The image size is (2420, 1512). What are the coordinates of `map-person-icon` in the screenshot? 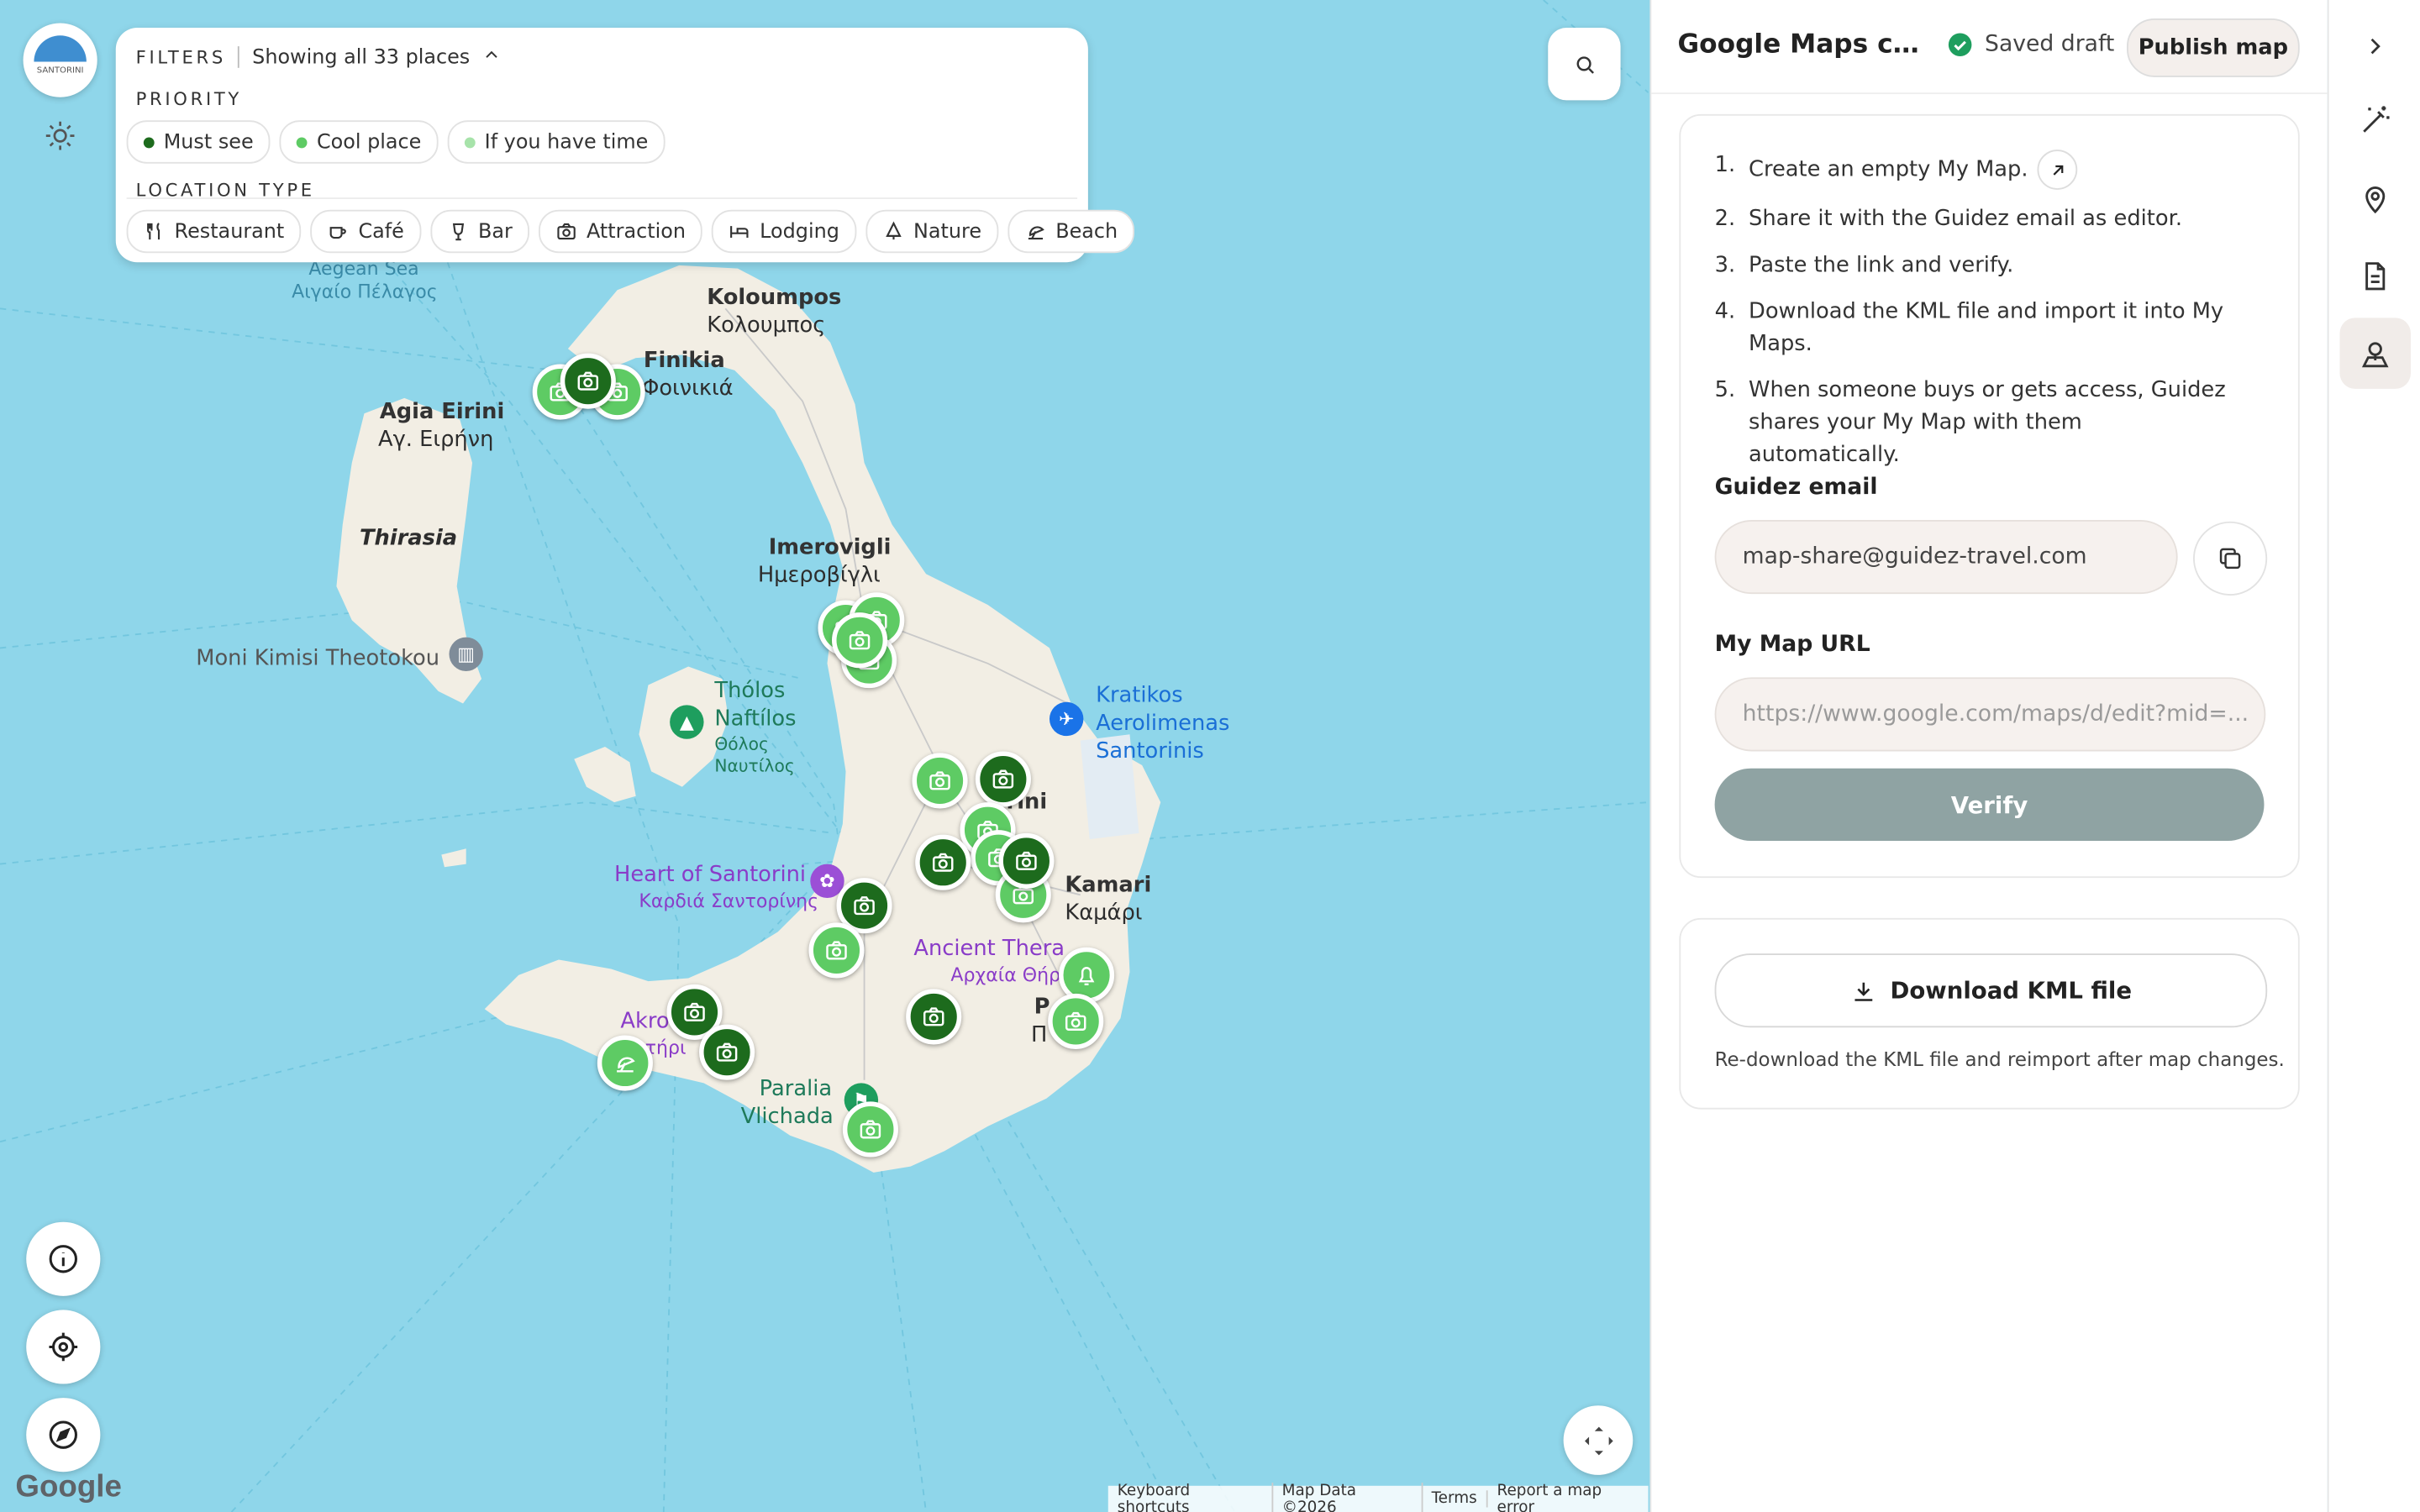 It's located at (2375, 355).